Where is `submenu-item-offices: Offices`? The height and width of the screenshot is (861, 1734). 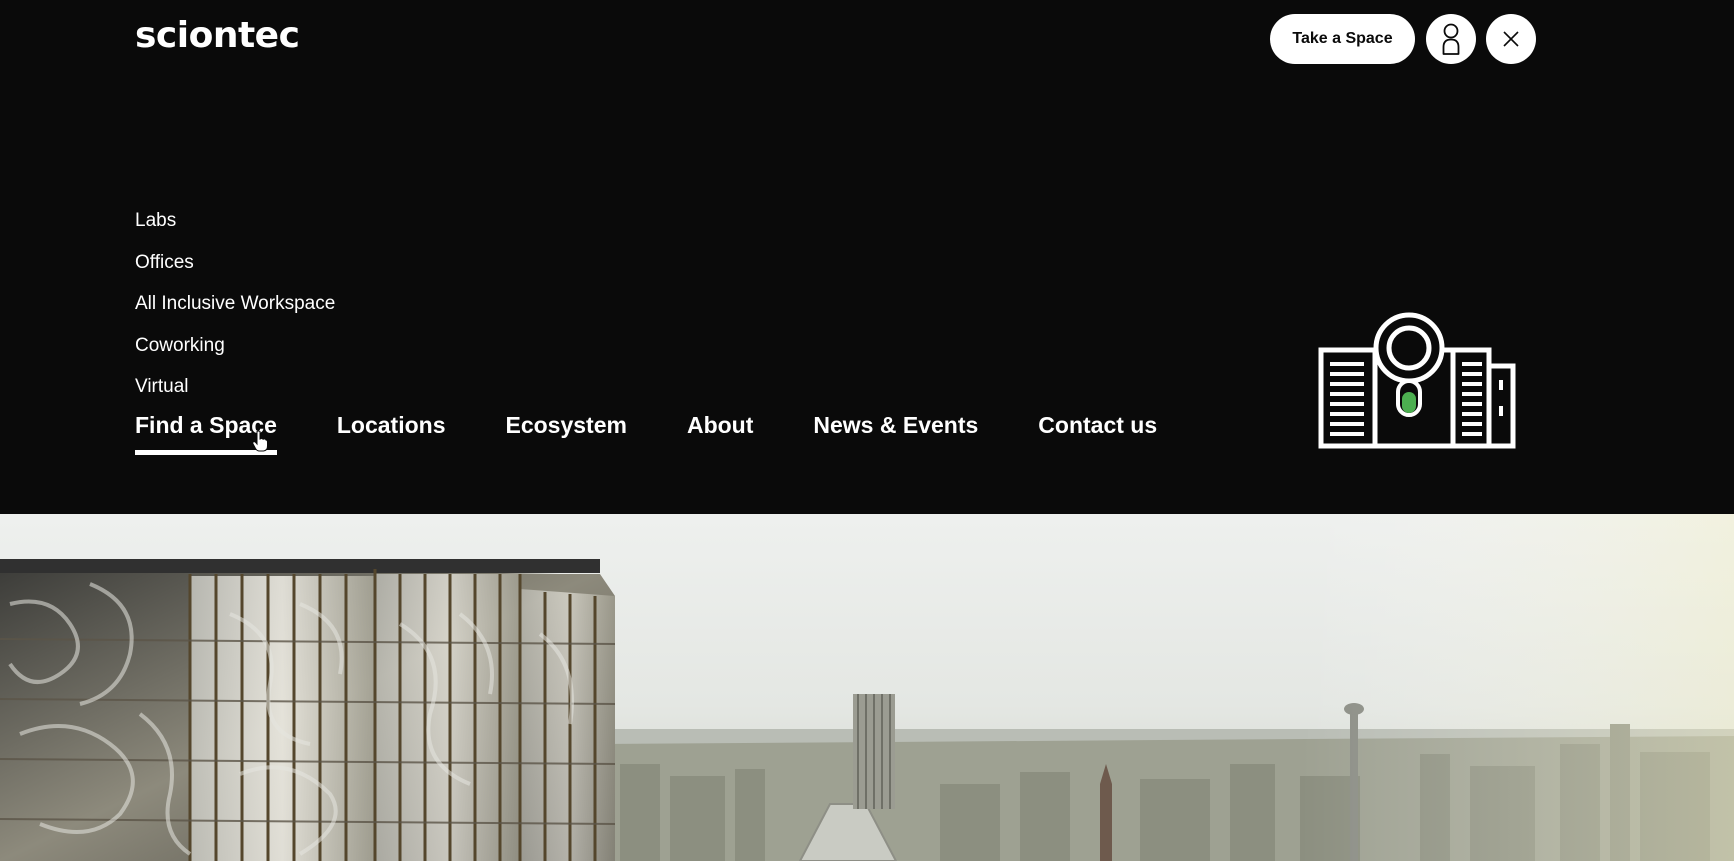
submenu-item-offices: Offices is located at coordinates (235, 263).